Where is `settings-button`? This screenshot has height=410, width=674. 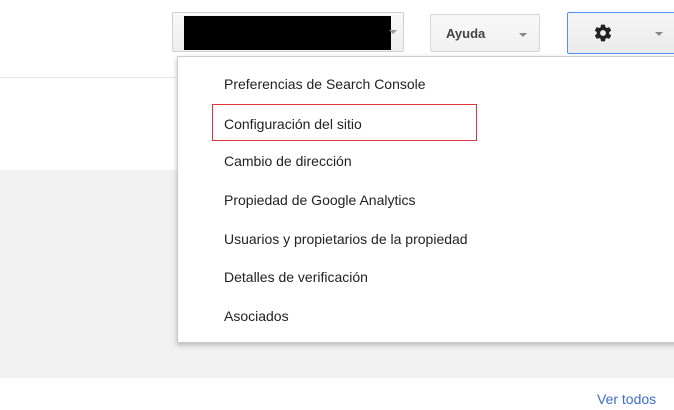
settings-button is located at coordinates (620, 33).